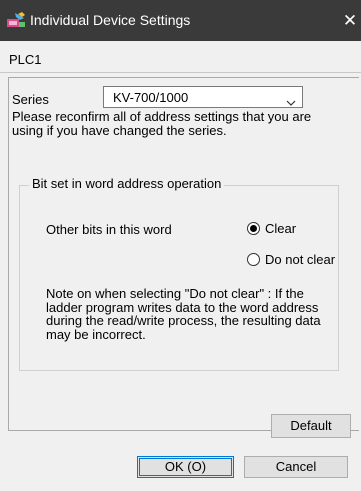 Image resolution: width=361 pixels, height=491 pixels. I want to click on device-name: PLC1, so click(25, 59).